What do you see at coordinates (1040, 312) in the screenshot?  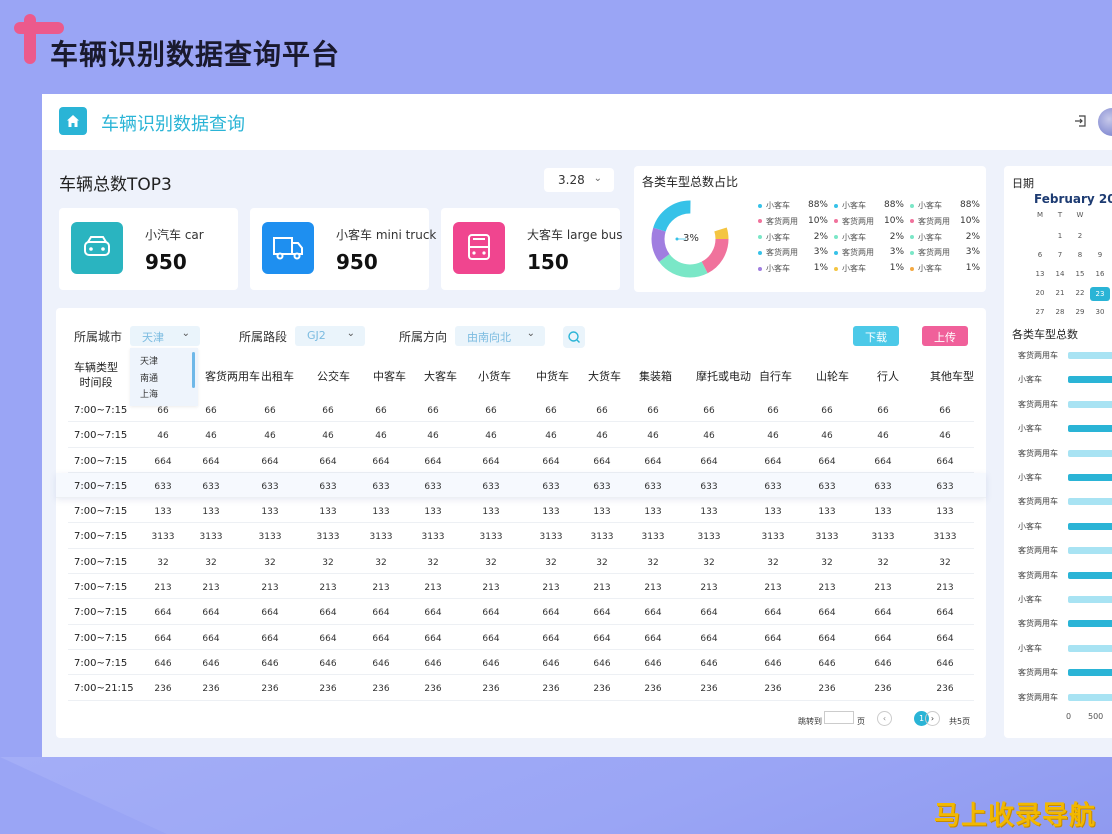 I see `calendar-day: 27` at bounding box center [1040, 312].